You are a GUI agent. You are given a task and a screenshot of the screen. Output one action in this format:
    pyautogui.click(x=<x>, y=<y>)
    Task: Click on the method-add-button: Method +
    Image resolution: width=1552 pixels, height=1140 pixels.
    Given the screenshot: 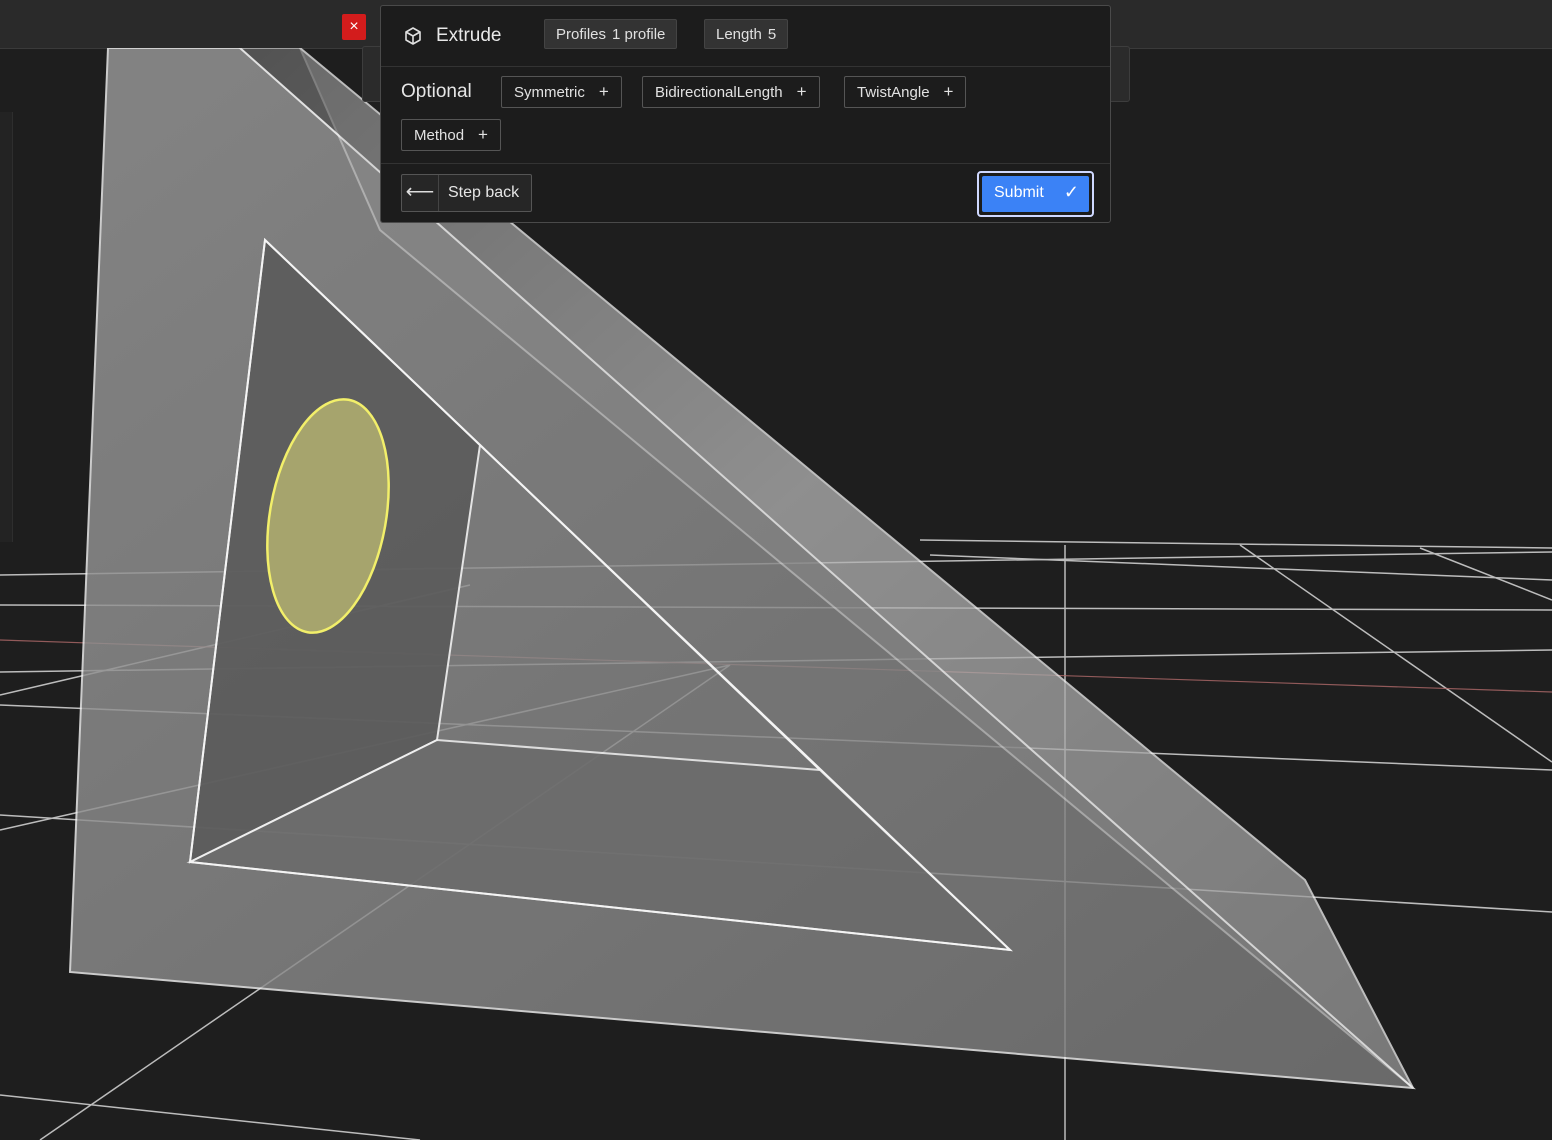 What is the action you would take?
    pyautogui.click(x=451, y=135)
    